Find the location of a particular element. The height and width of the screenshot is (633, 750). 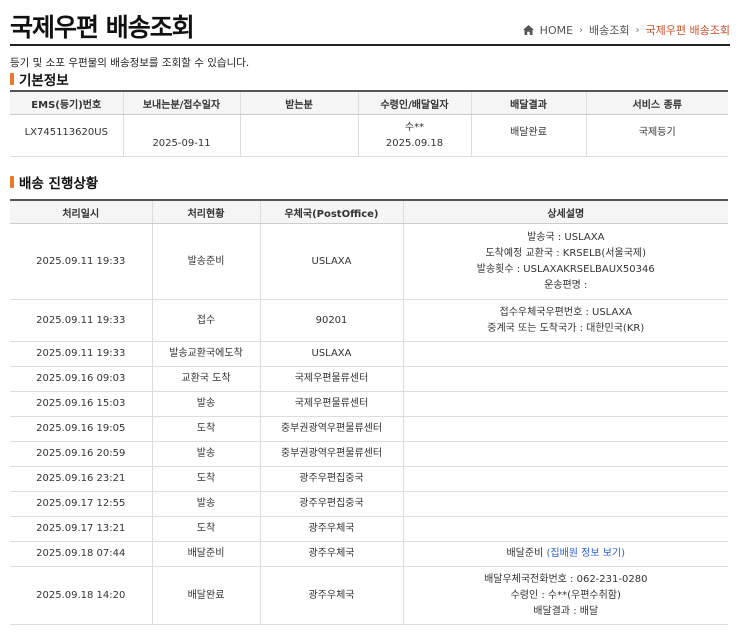

receiver is located at coordinates (298, 135).